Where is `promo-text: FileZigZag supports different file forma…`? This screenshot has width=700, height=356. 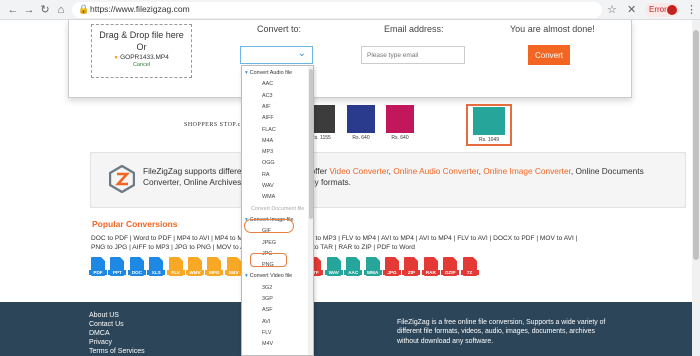 promo-text: FileZigZag supports different file forma… is located at coordinates (403, 177).